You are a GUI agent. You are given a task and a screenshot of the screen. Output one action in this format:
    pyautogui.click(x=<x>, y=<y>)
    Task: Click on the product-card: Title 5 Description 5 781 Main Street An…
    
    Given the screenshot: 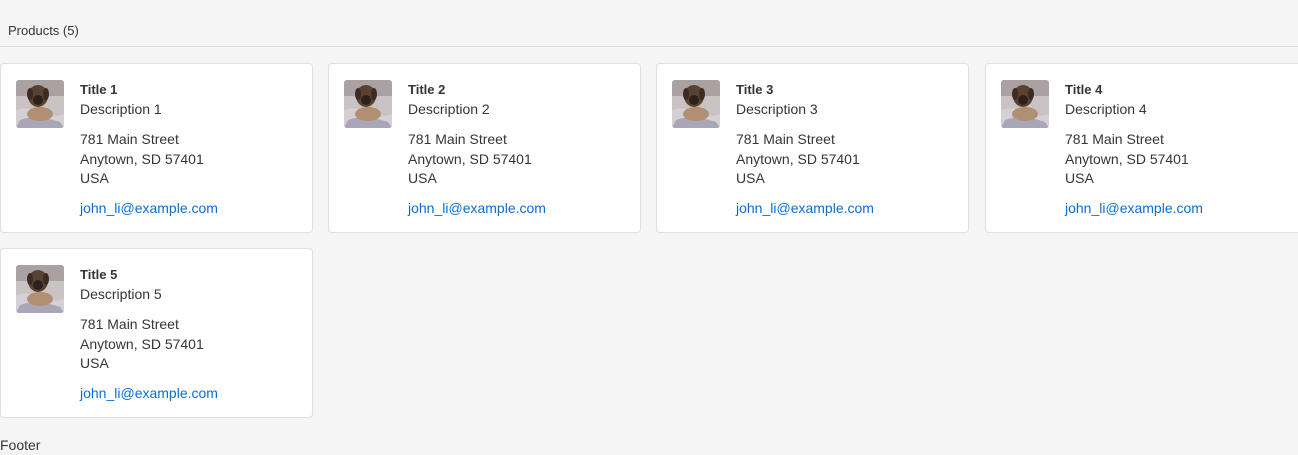 What is the action you would take?
    pyautogui.click(x=156, y=333)
    